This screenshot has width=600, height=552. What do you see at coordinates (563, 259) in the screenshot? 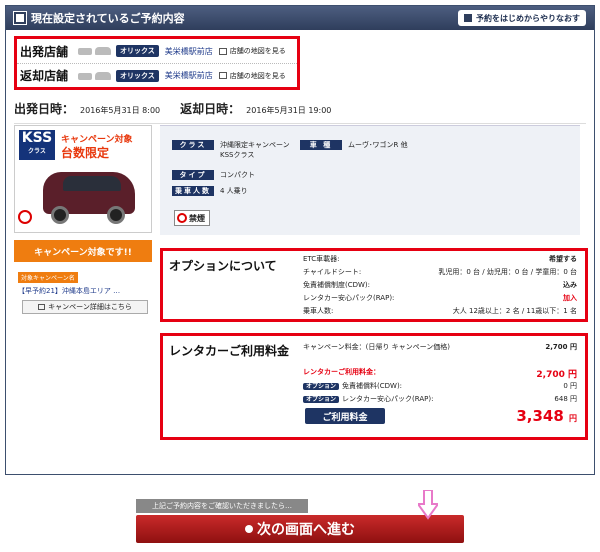
I see `option-value: 希望する` at bounding box center [563, 259].